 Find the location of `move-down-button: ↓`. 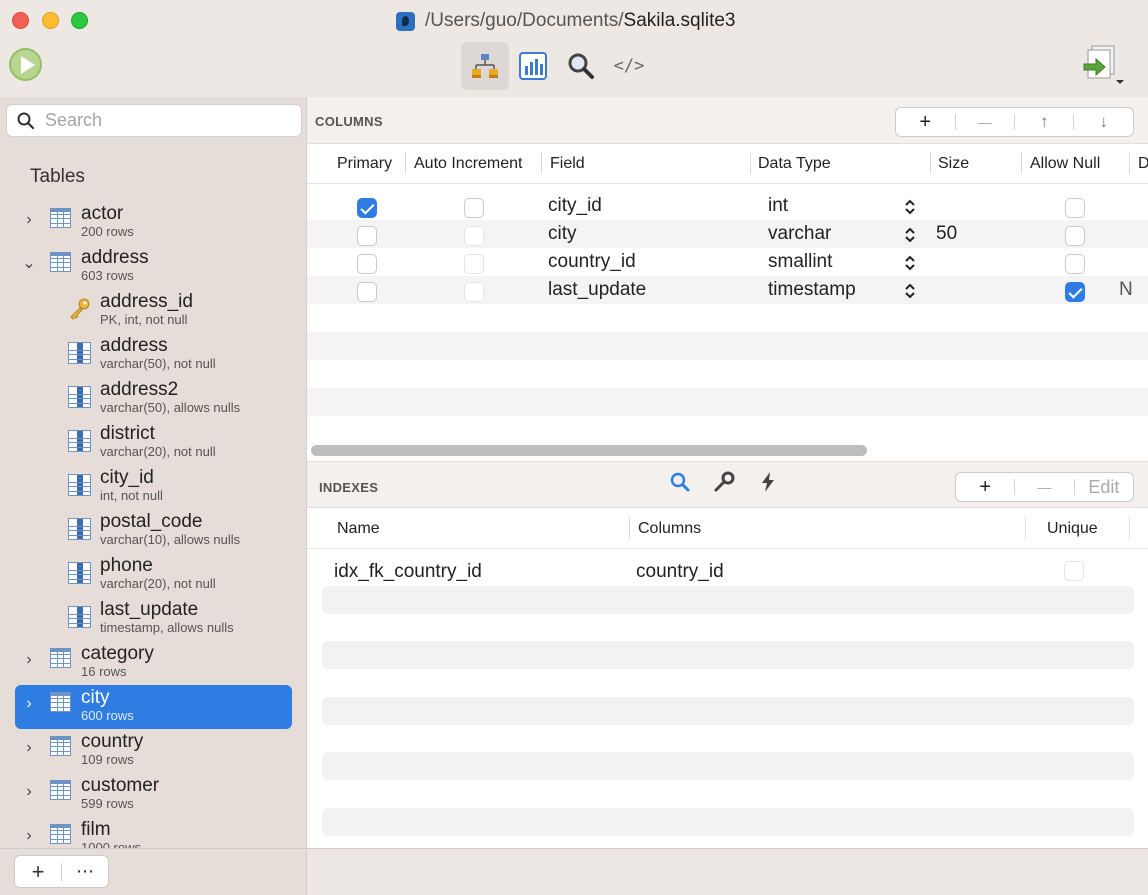

move-down-button: ↓ is located at coordinates (1103, 122).